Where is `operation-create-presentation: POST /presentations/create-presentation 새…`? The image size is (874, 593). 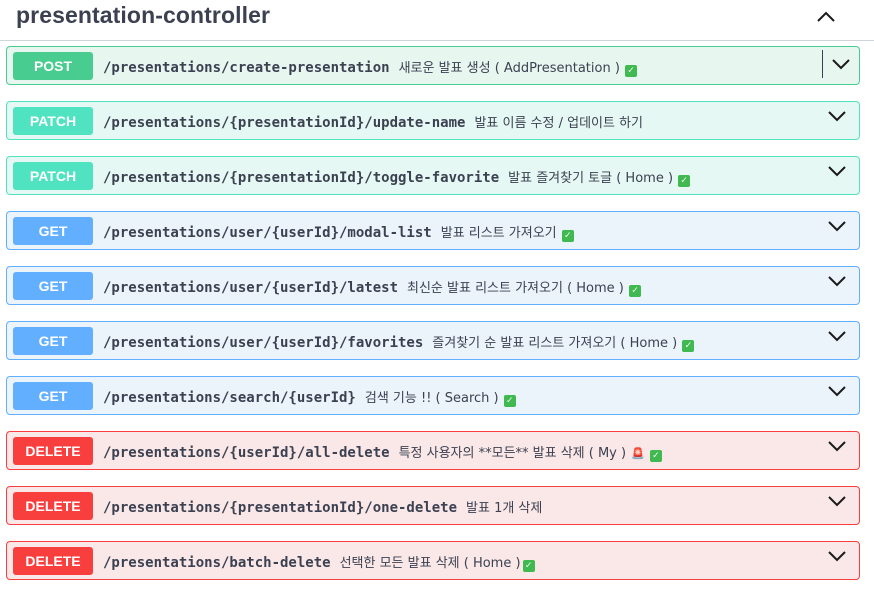
operation-create-presentation: POST /presentations/create-presentation 새… is located at coordinates (433, 65).